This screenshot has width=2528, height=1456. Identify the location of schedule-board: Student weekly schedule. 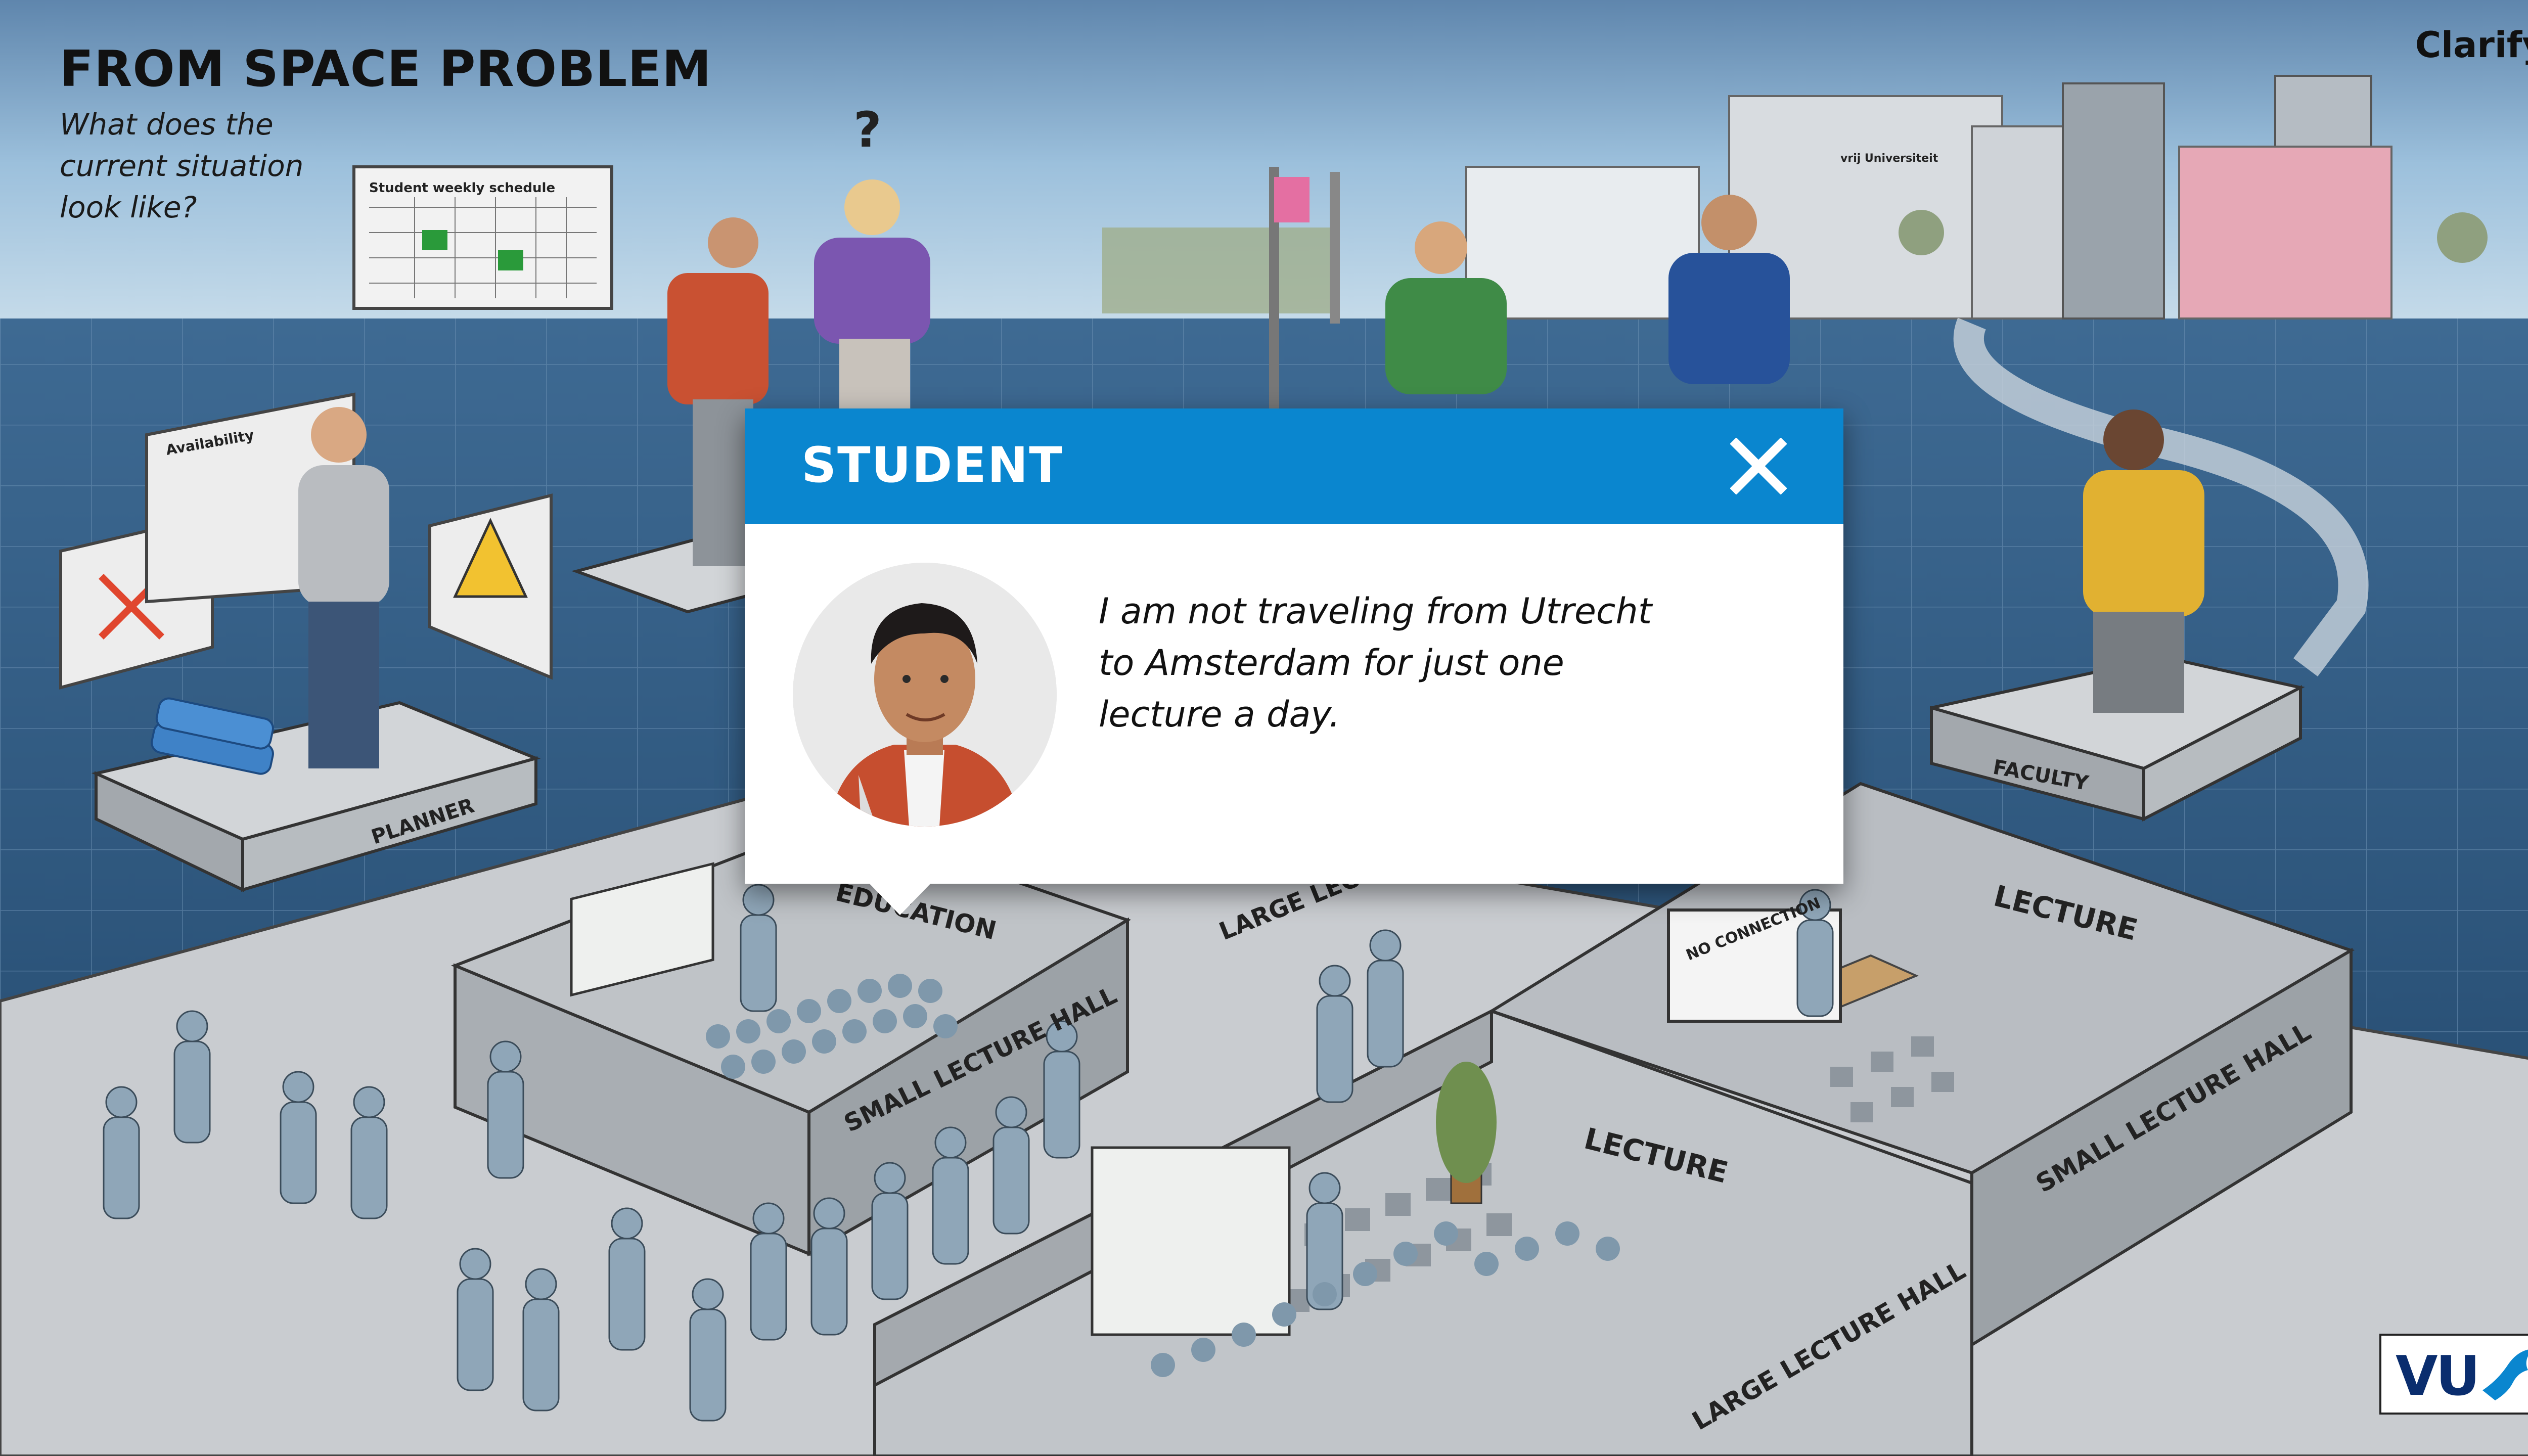
(483, 237).